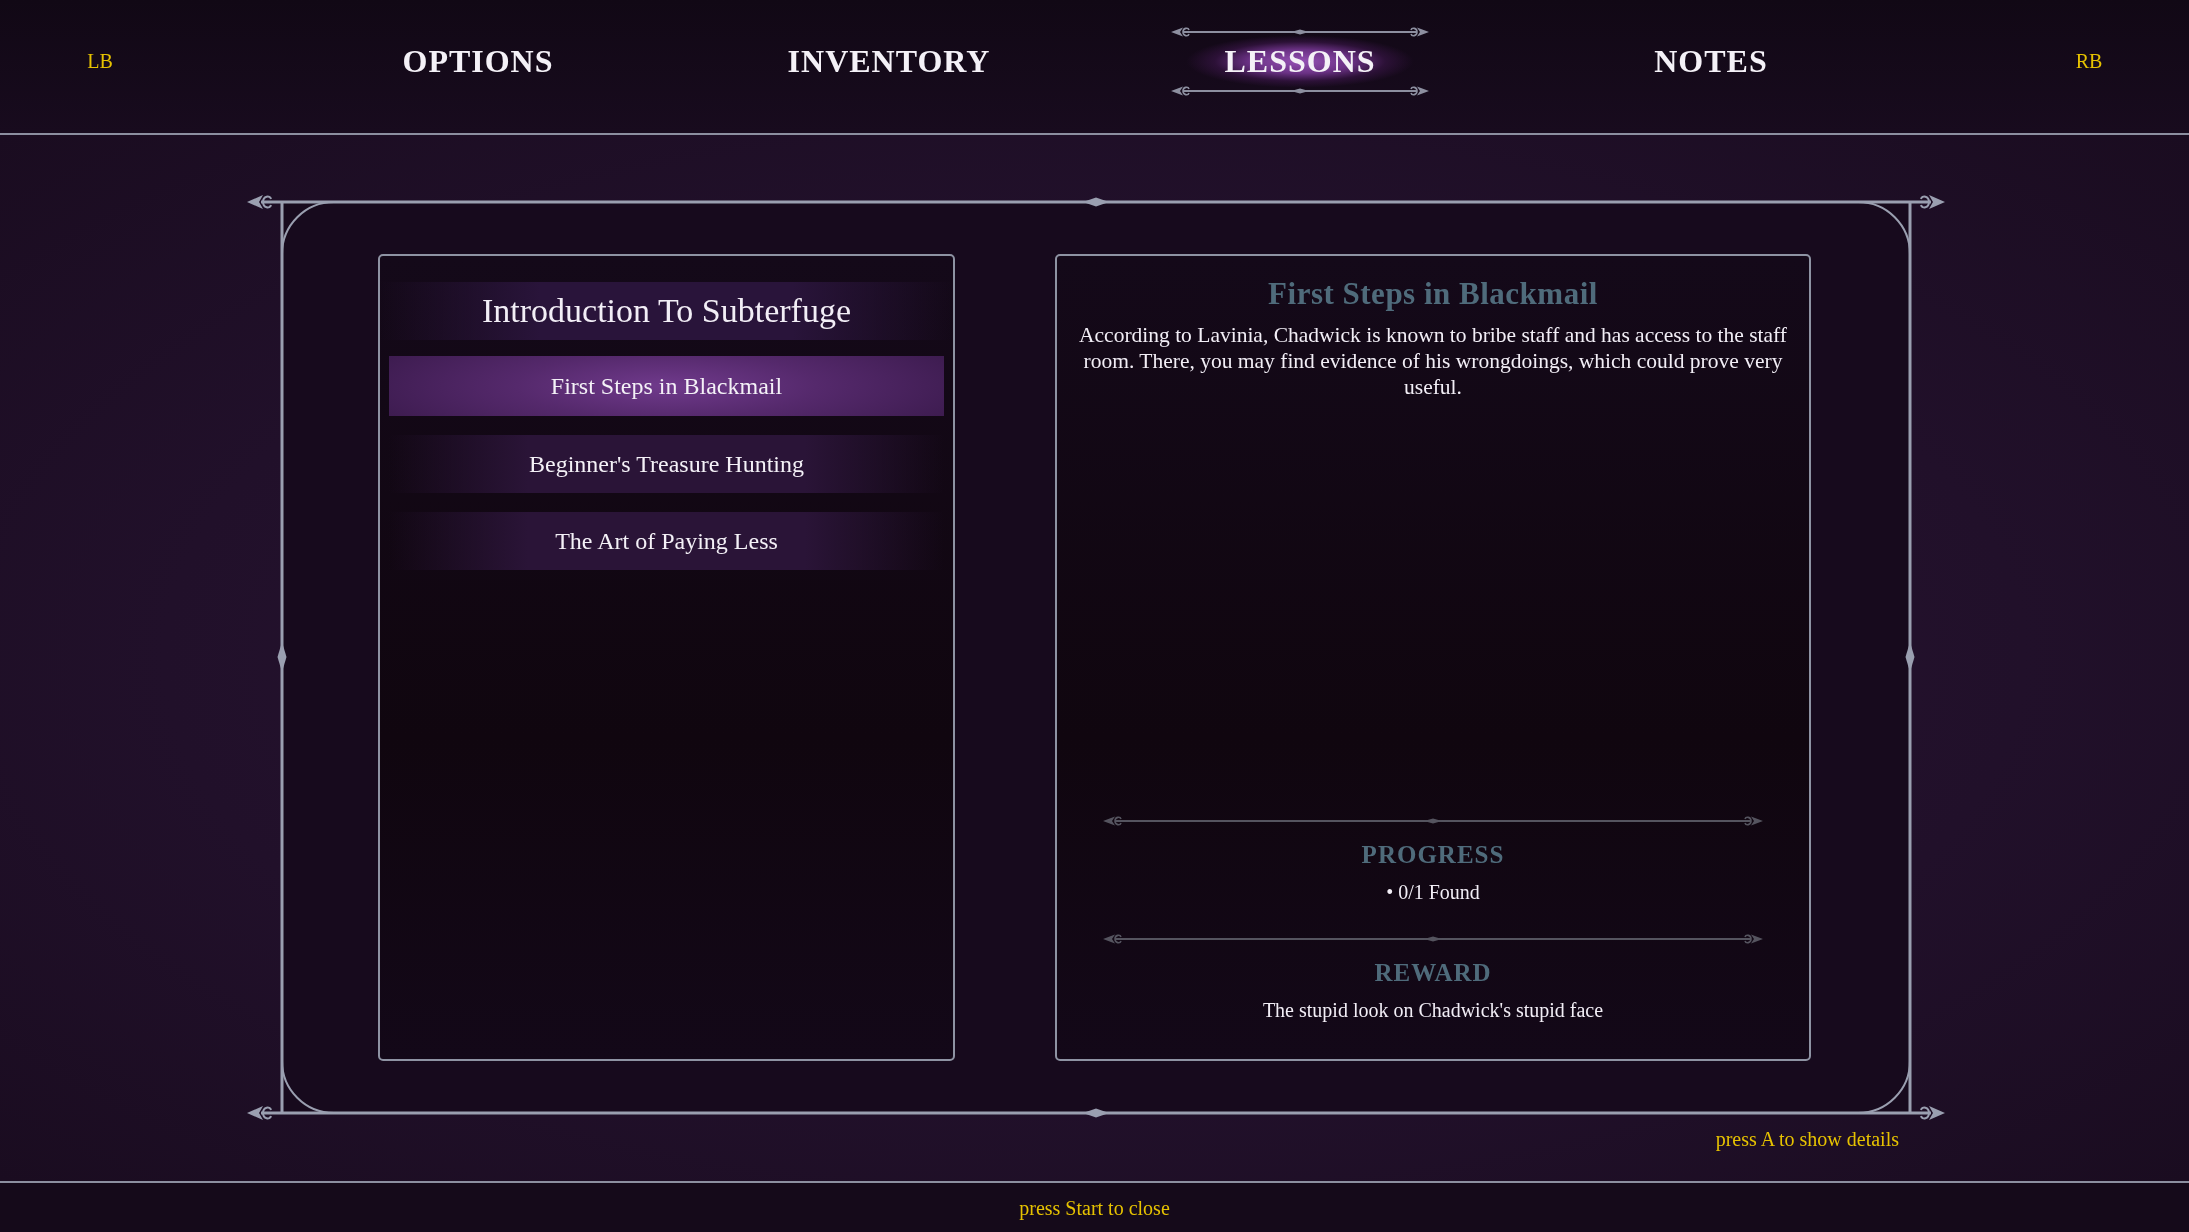 The height and width of the screenshot is (1232, 2189). Describe the element at coordinates (1433, 892) in the screenshot. I see `section-text: • 0/1 Found` at that location.